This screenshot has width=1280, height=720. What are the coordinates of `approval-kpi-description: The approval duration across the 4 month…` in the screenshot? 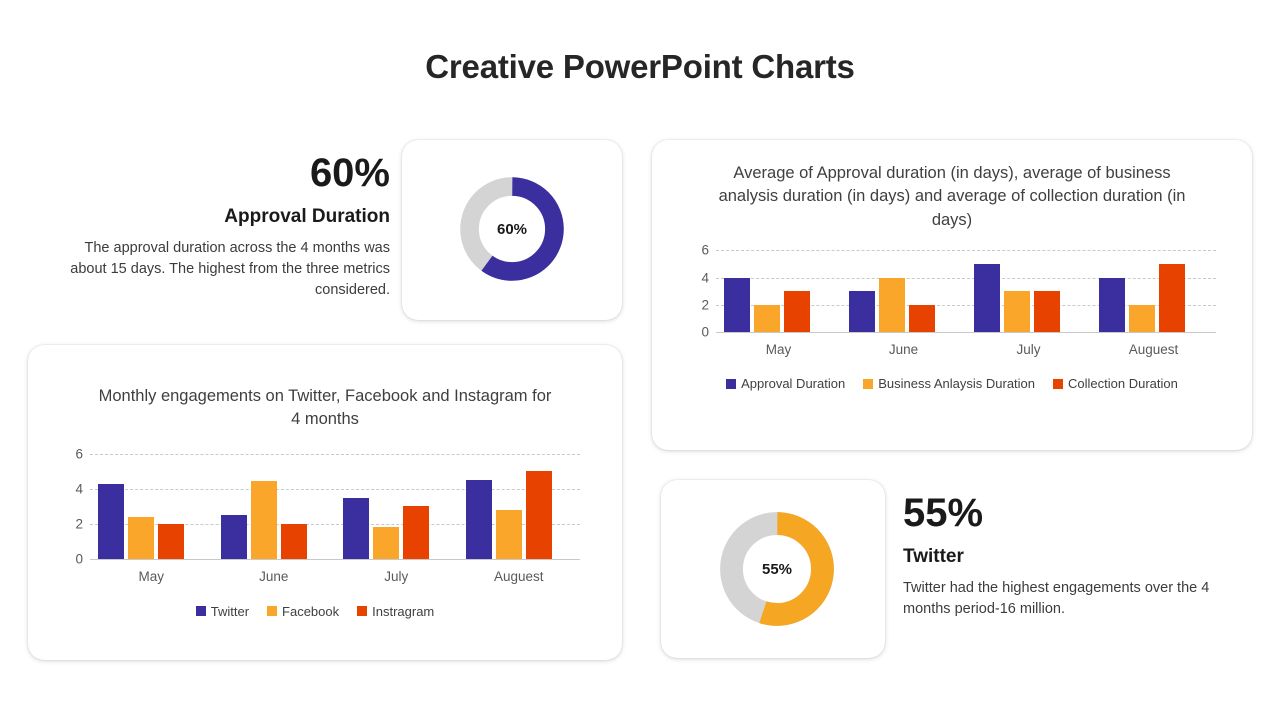 It's located at (230, 269).